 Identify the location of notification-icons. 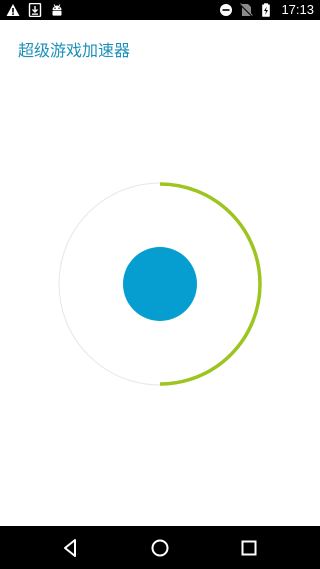
(35, 10).